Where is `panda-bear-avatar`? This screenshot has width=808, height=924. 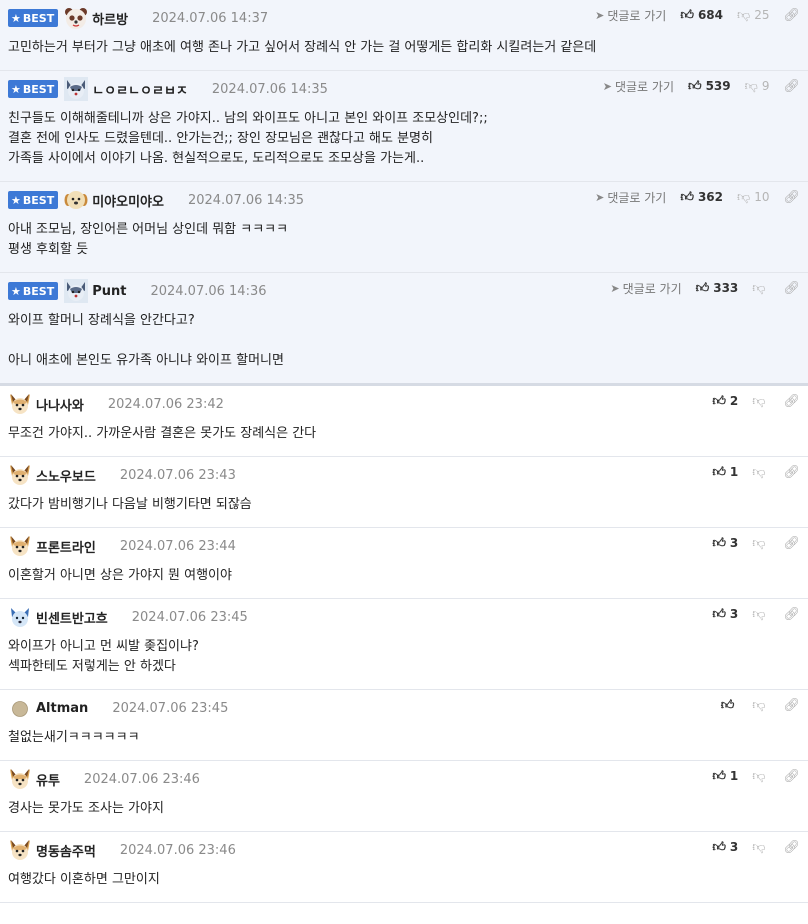
panda-bear-avatar is located at coordinates (76, 18).